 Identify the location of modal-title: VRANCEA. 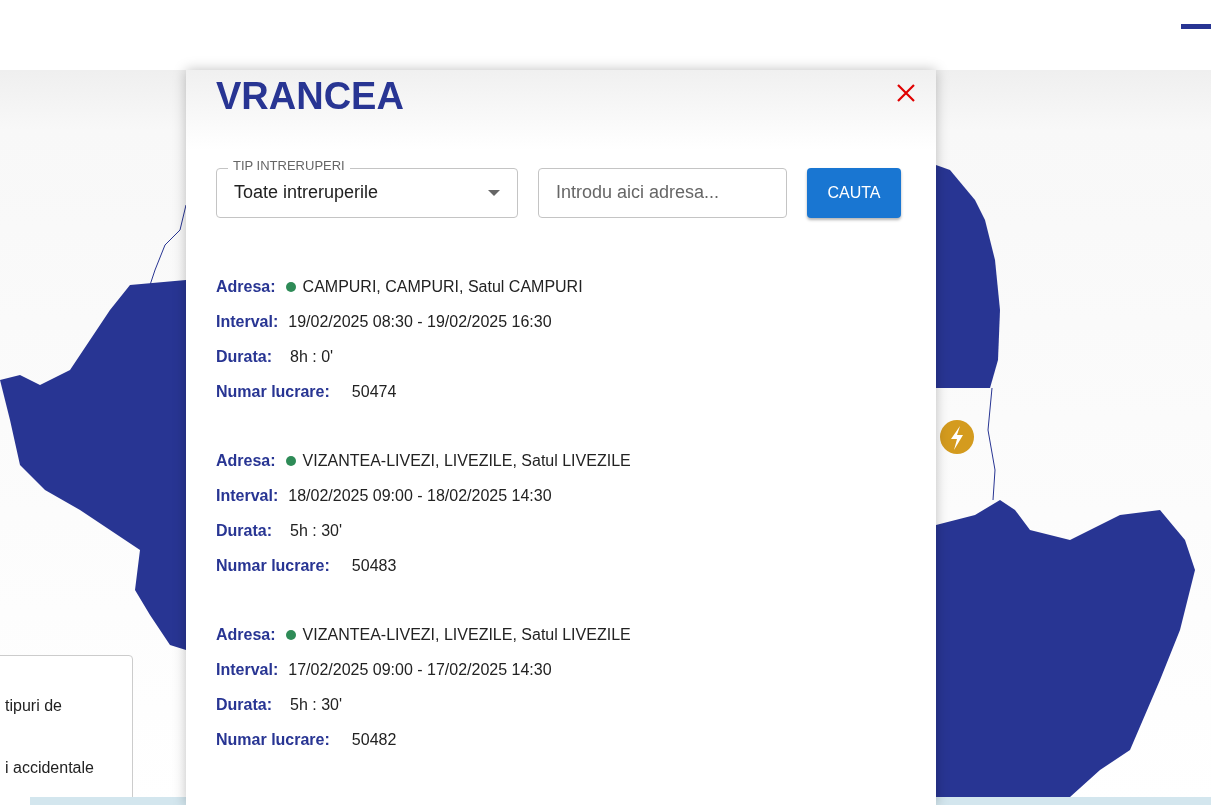
(310, 97).